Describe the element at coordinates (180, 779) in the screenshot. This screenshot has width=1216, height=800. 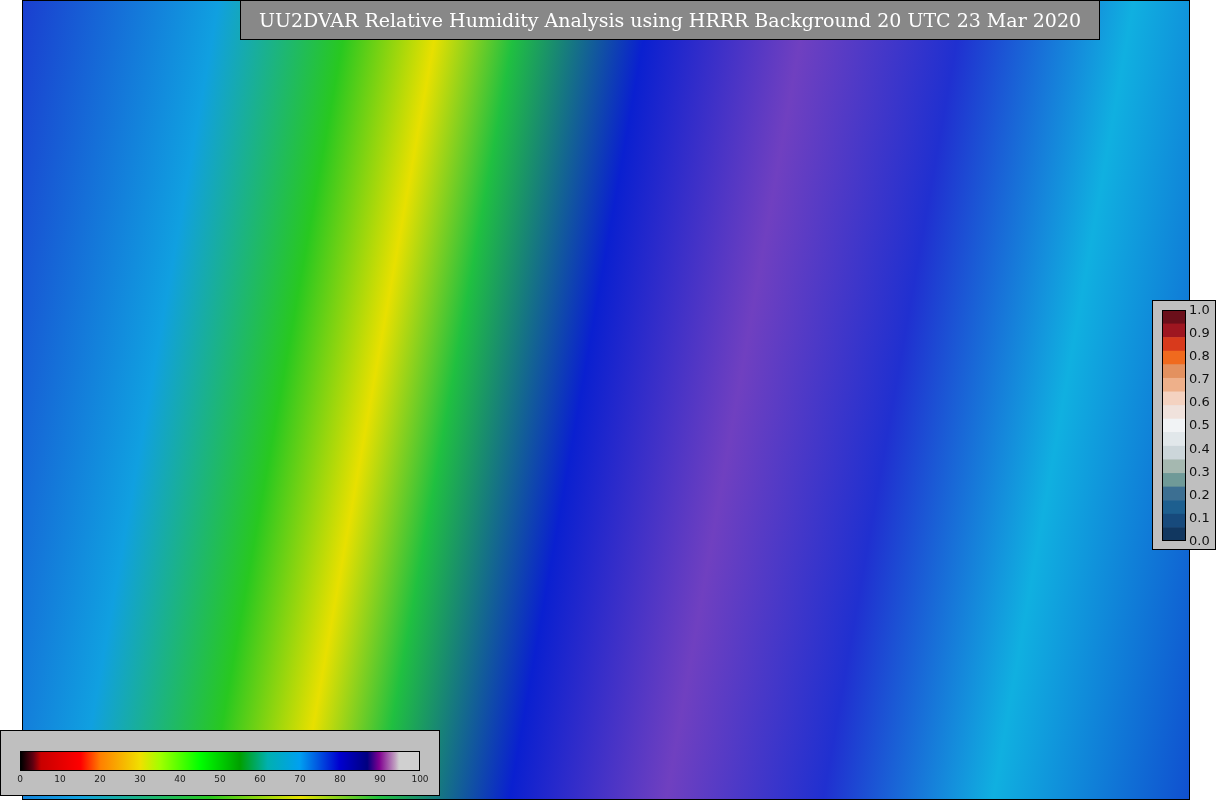
I see `colorbar-tick-label: 40` at that location.